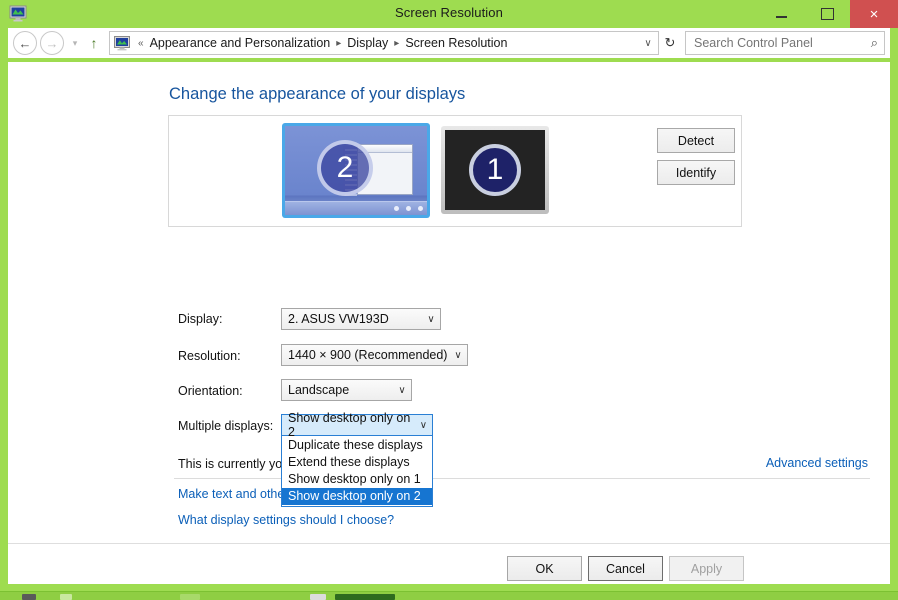 The image size is (898, 600). What do you see at coordinates (345, 168) in the screenshot?
I see `monitor-number-badge-2: 2` at bounding box center [345, 168].